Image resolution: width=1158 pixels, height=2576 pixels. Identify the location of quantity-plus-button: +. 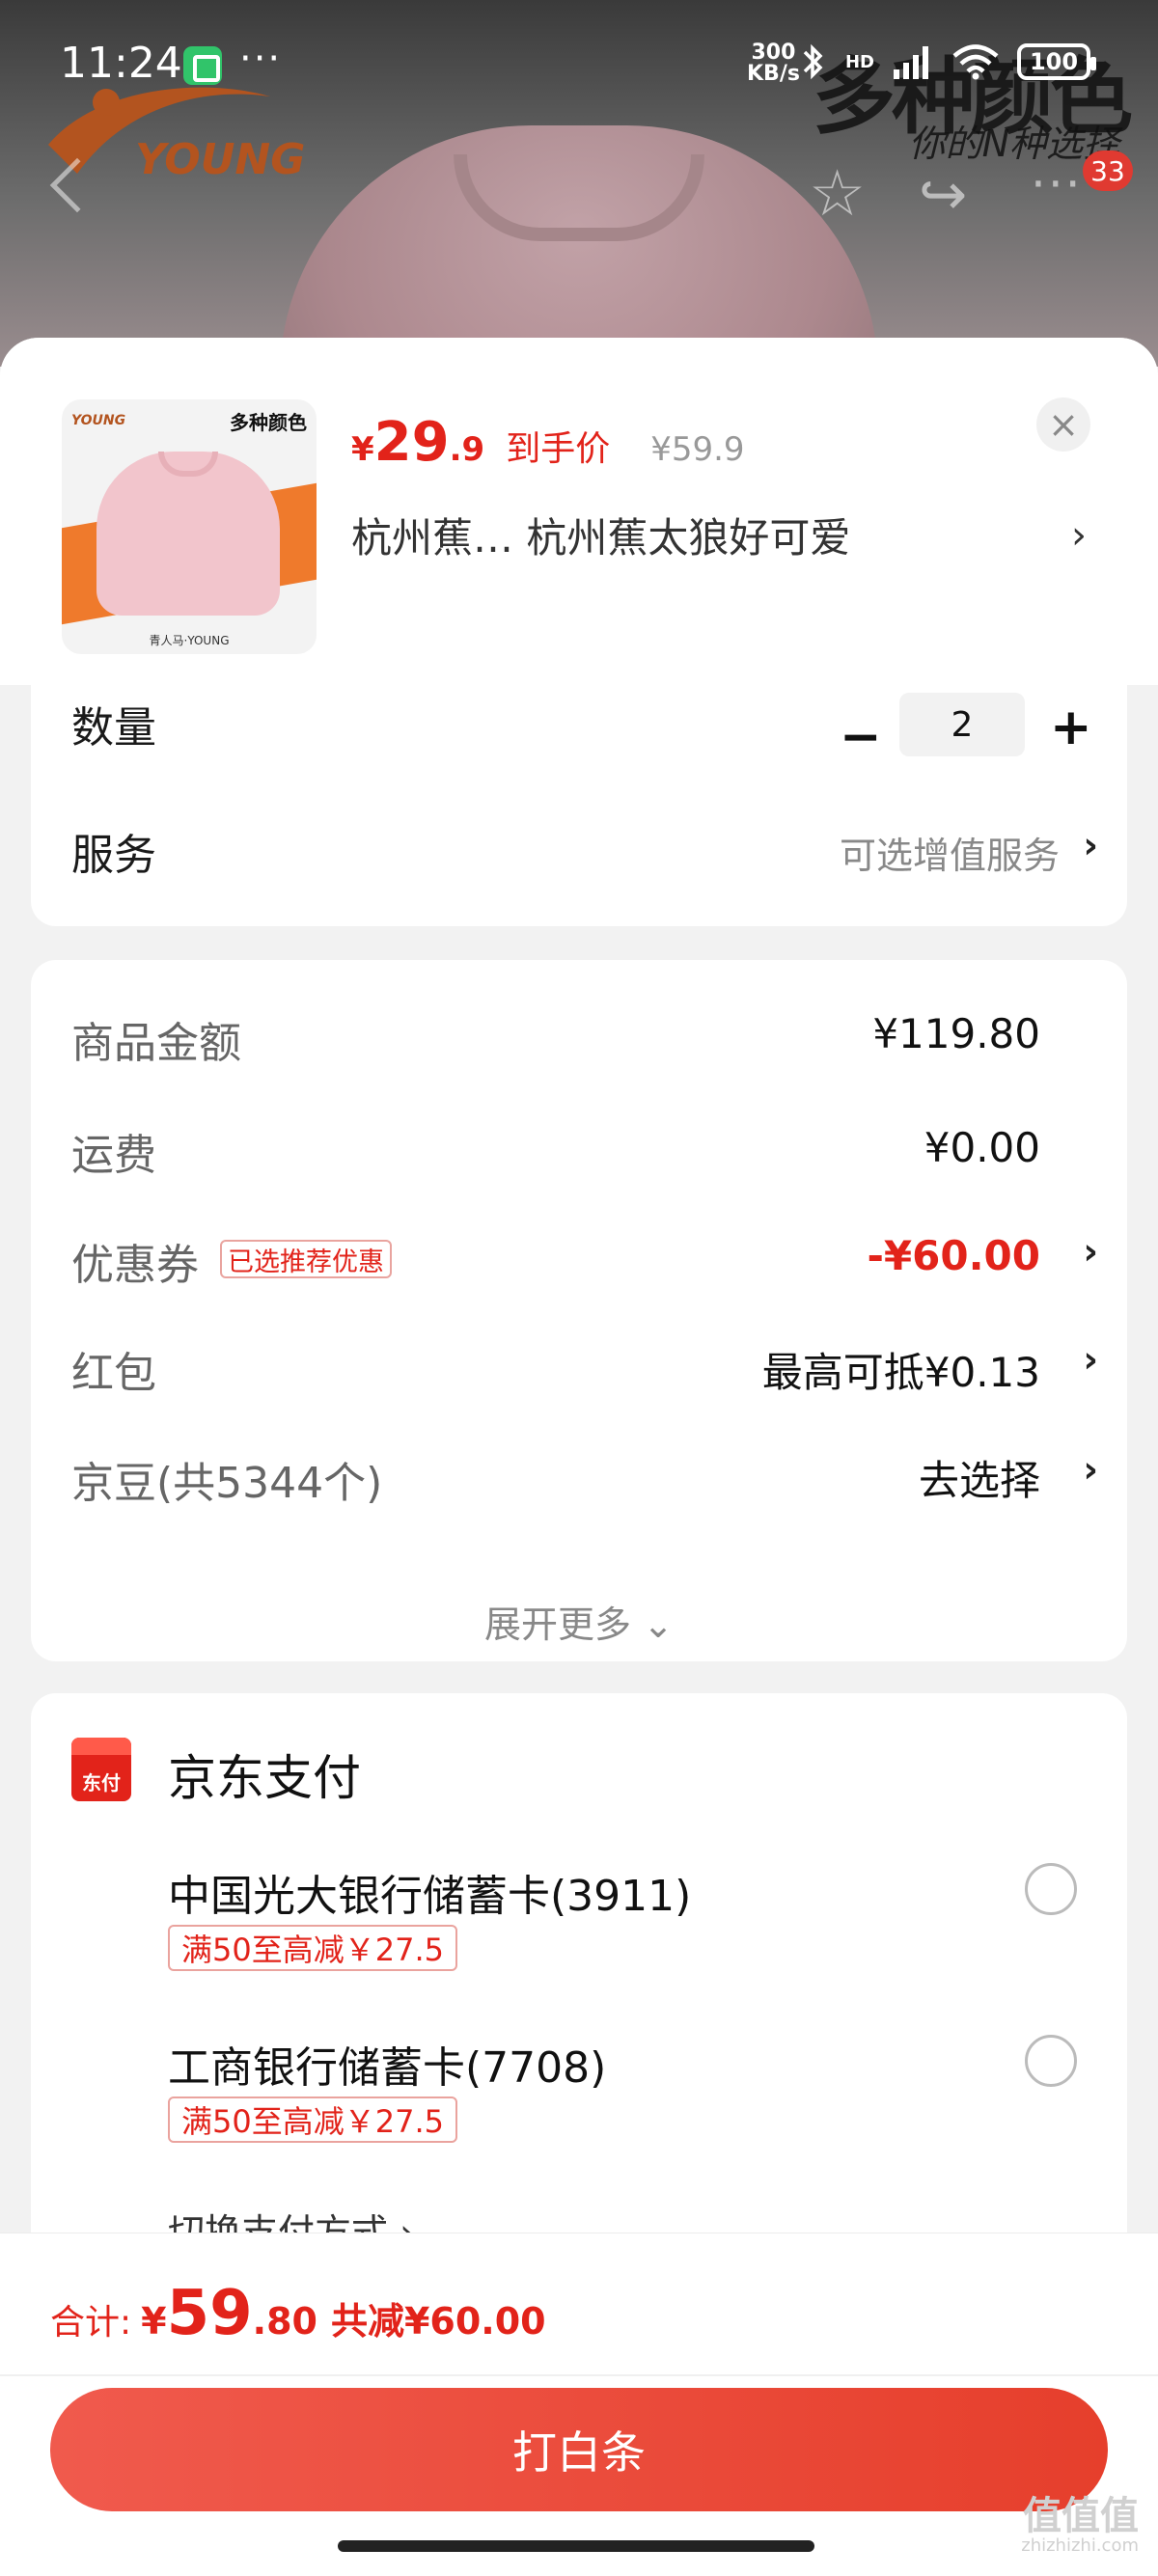
(1071, 728).